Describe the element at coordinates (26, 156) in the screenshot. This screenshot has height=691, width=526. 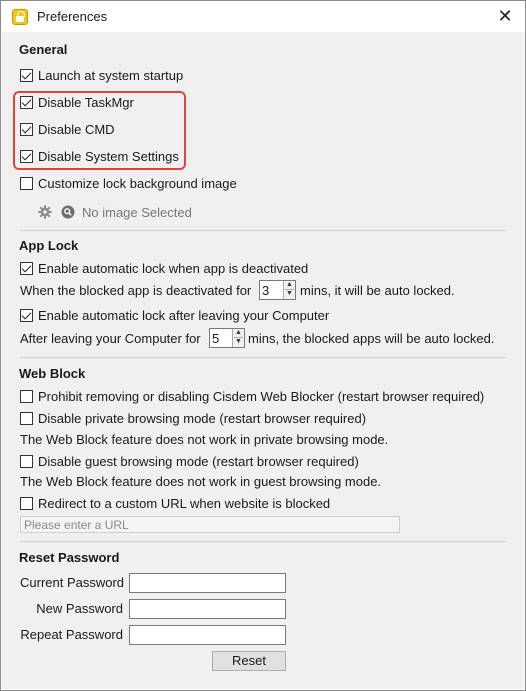
I see `disable-system-settings-checkbox` at that location.